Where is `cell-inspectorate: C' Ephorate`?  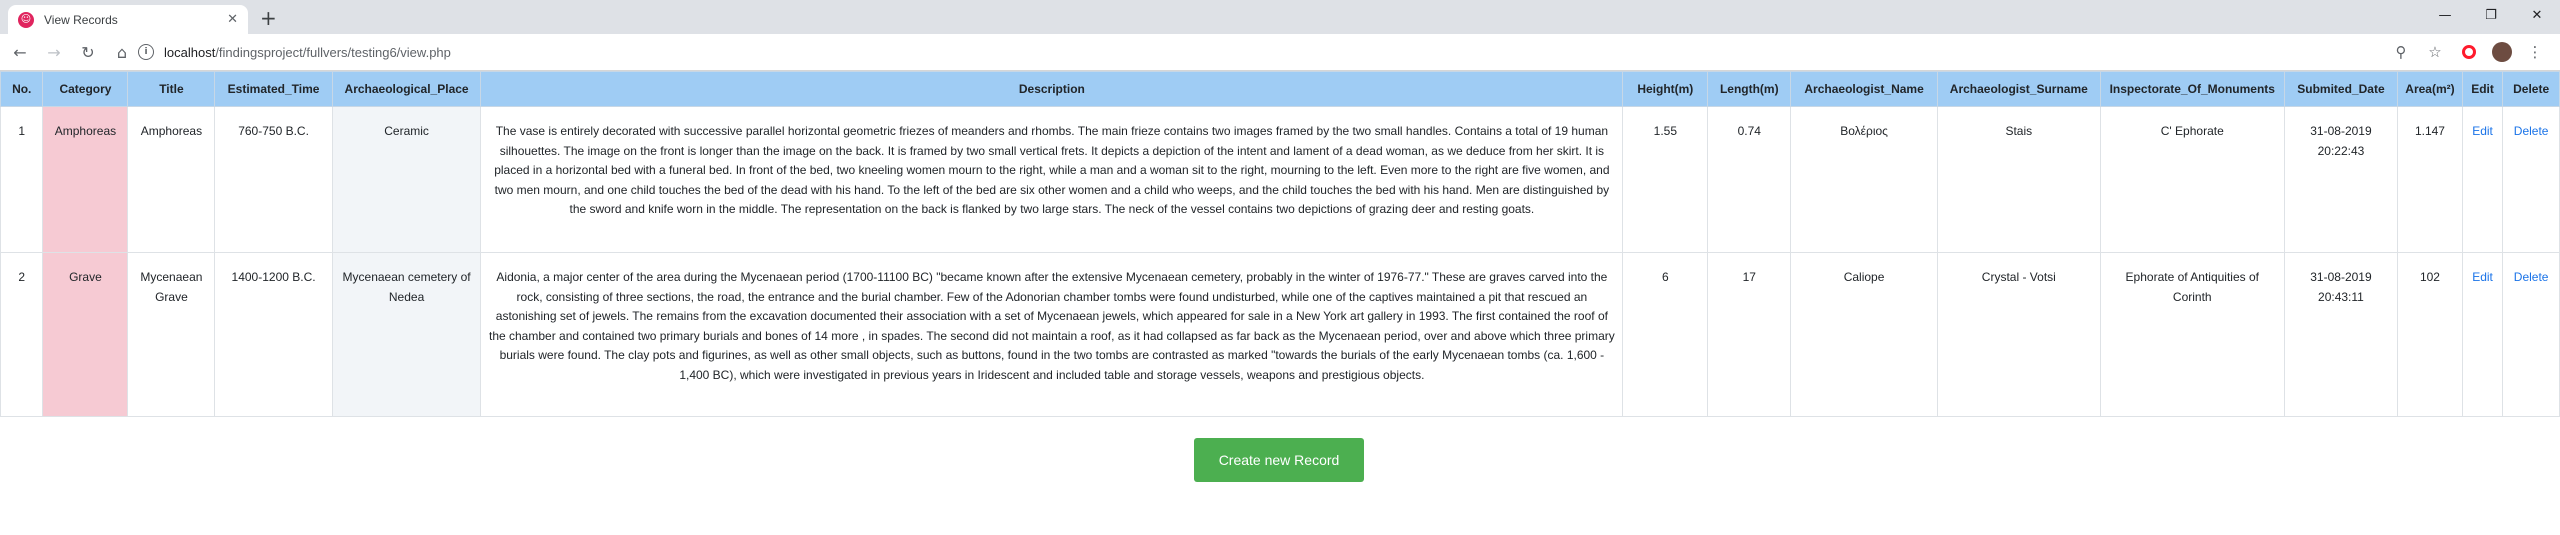 cell-inspectorate: C' Ephorate is located at coordinates (2192, 179).